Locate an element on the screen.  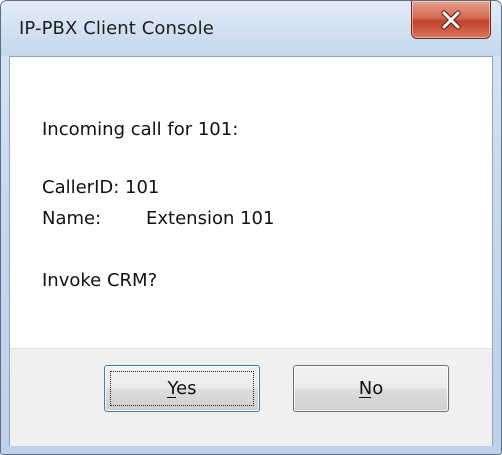
close-button is located at coordinates (451, 20).